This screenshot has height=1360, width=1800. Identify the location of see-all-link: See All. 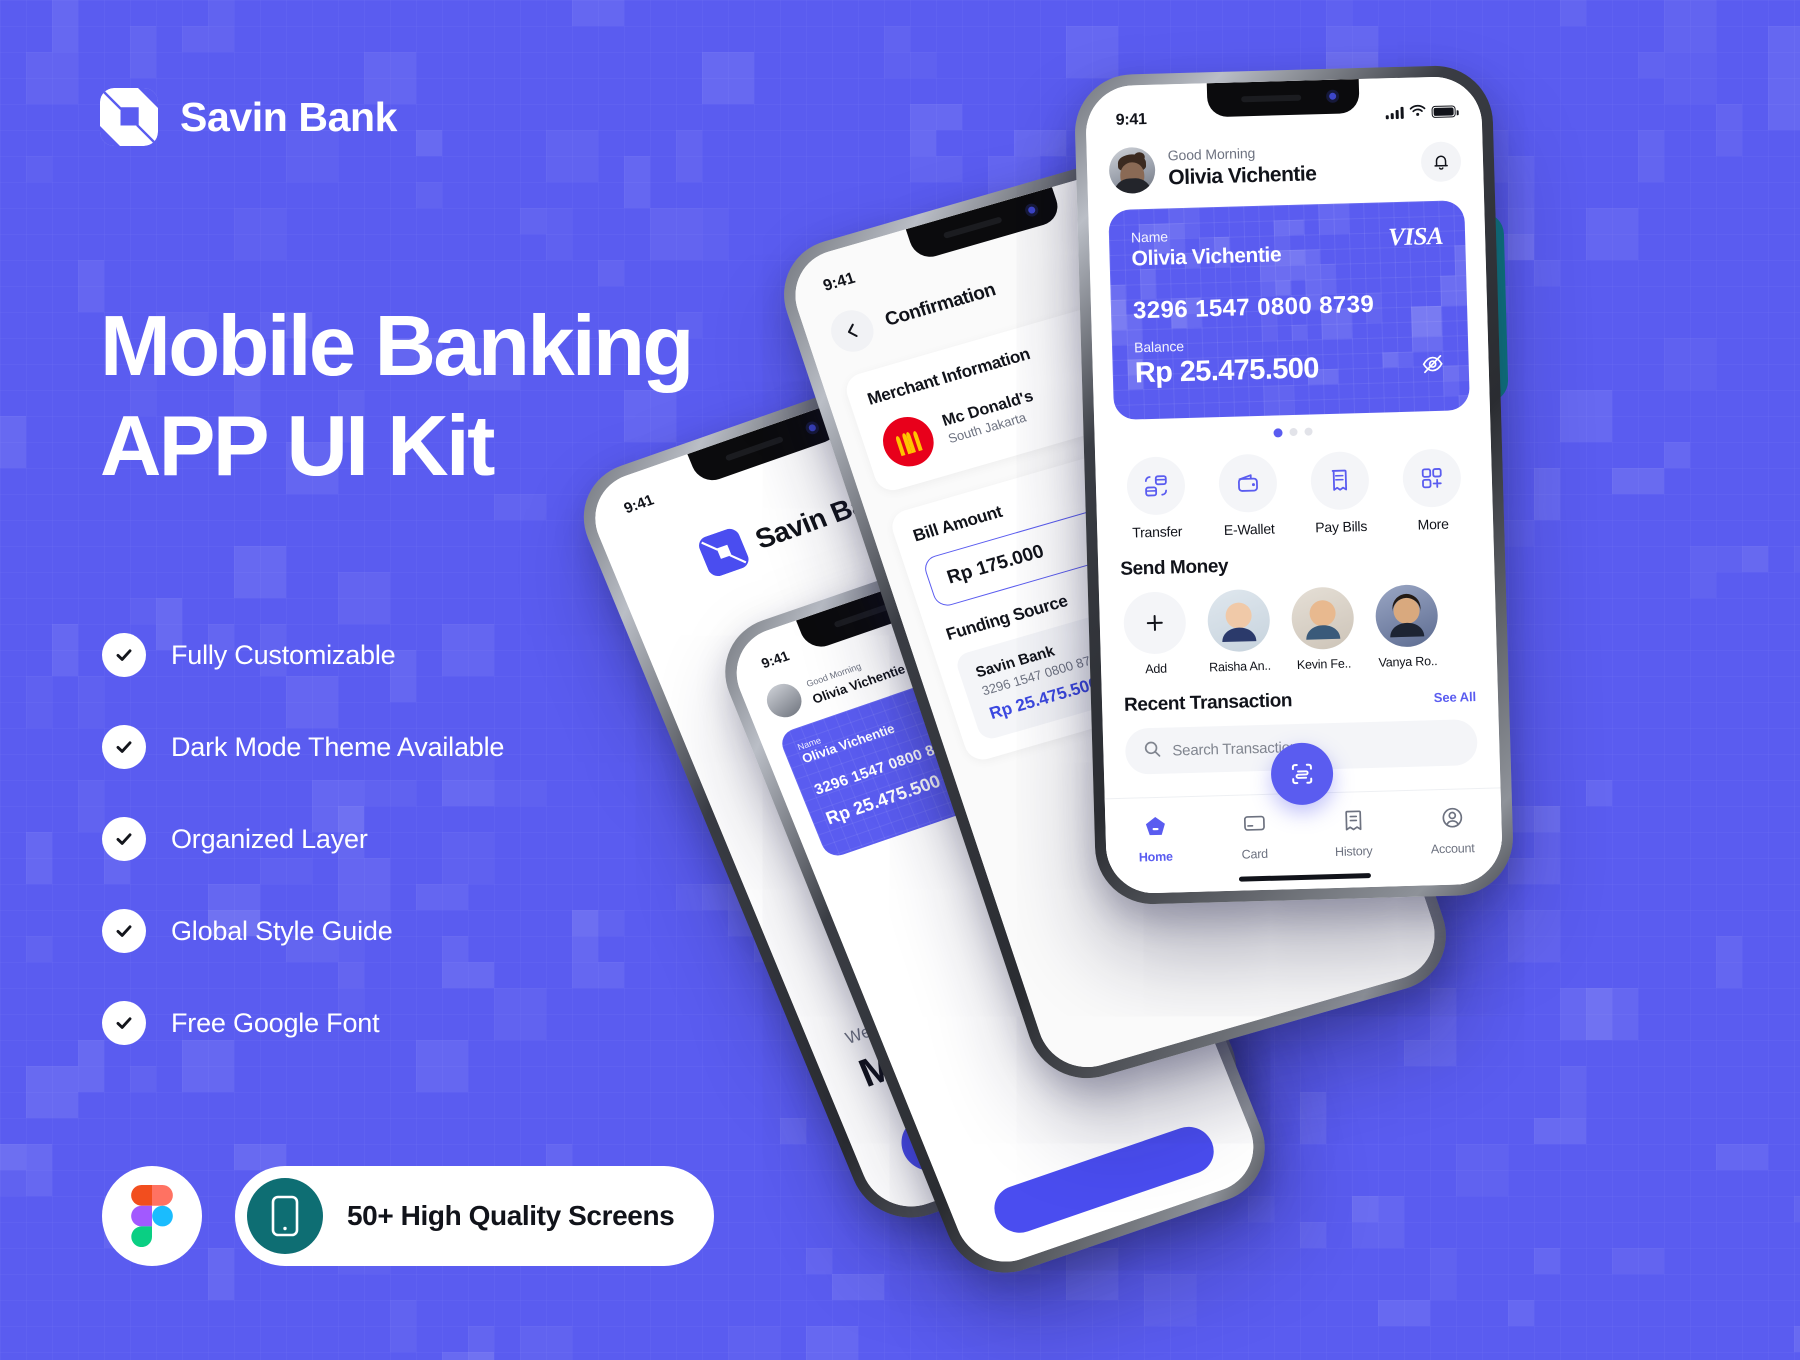
(1455, 697).